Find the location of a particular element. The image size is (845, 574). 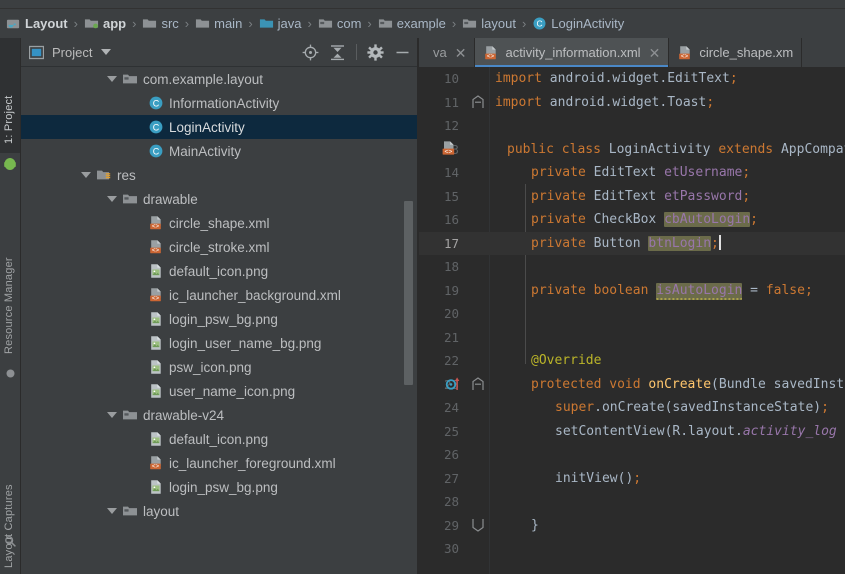

tool-button-project: 1: Project is located at coordinates (9, 91).